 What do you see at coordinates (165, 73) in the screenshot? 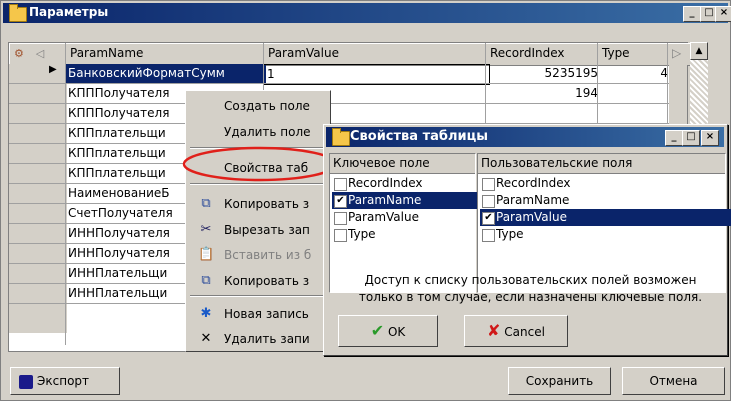
I see `cell-paramname: БанковскийФорматСумм` at bounding box center [165, 73].